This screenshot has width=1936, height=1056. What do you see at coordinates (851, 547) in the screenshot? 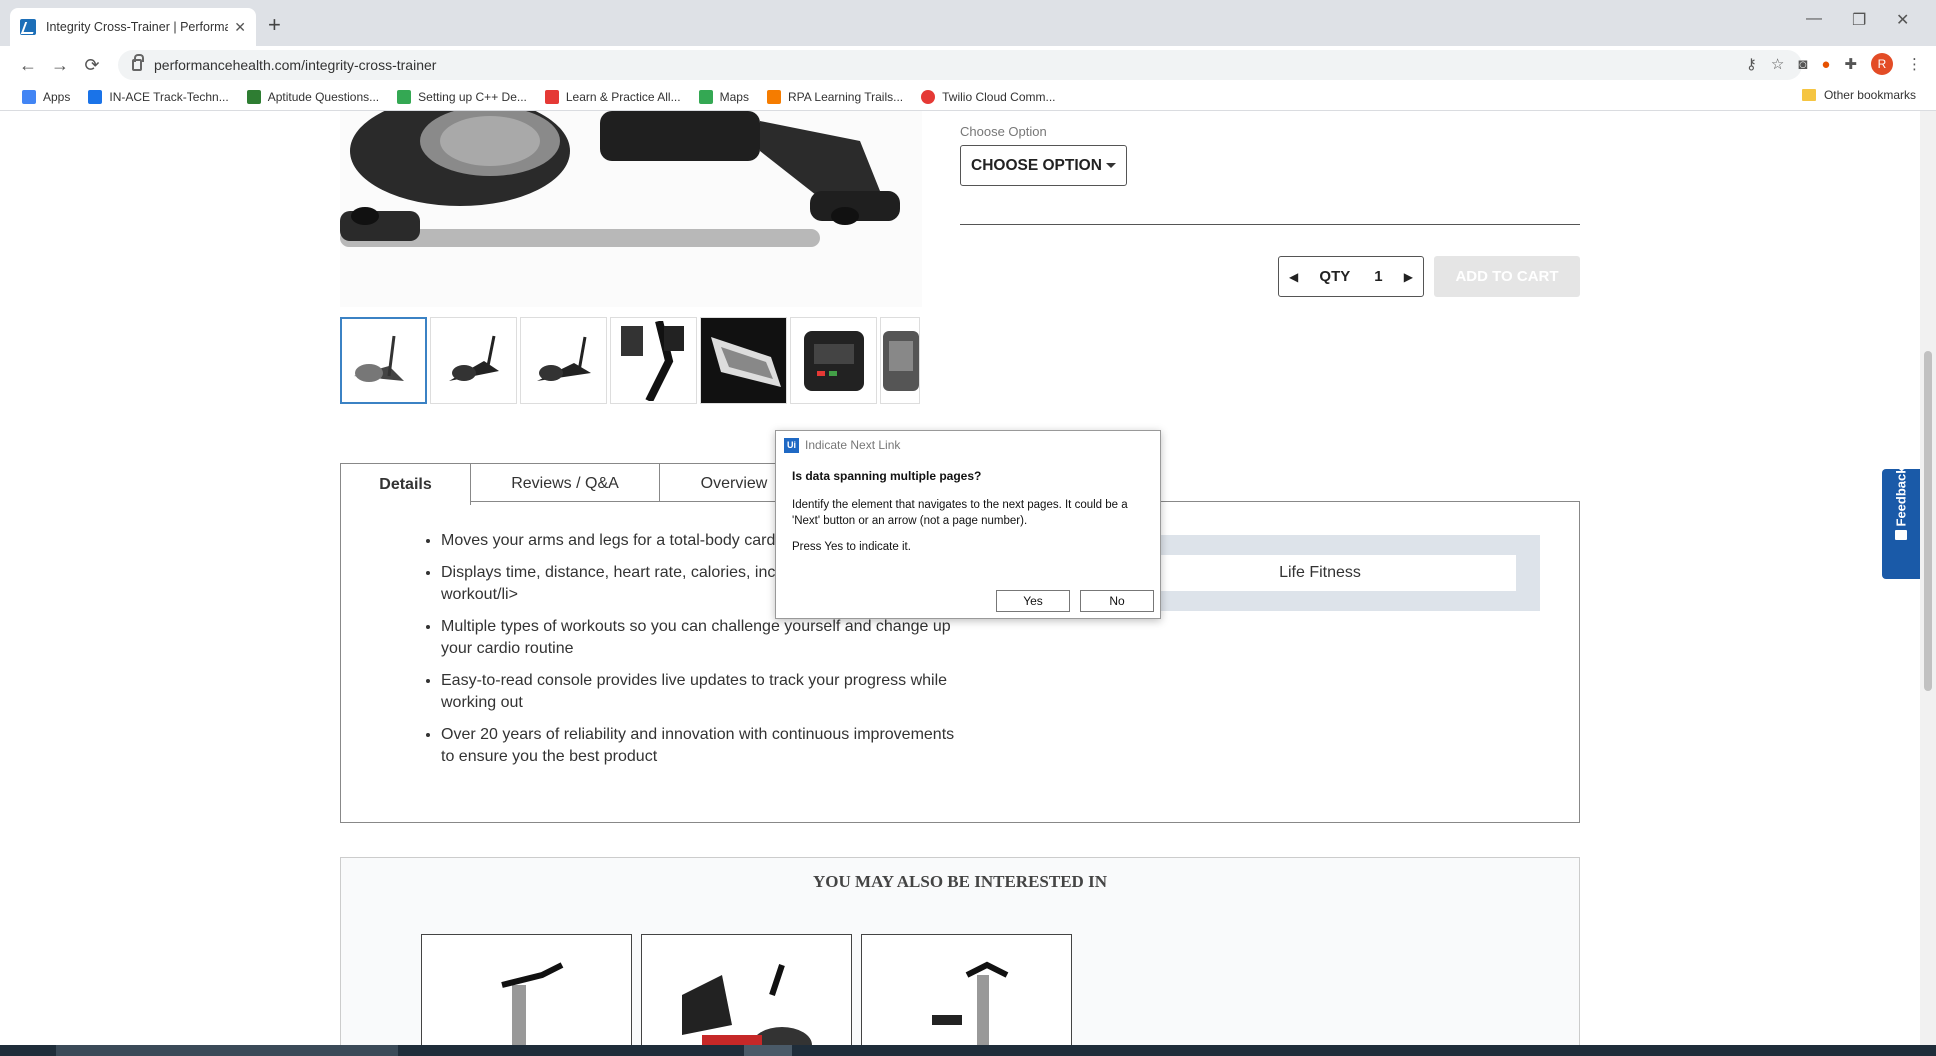
I see `dialog-hint: Press Yes to indicate it.` at bounding box center [851, 547].